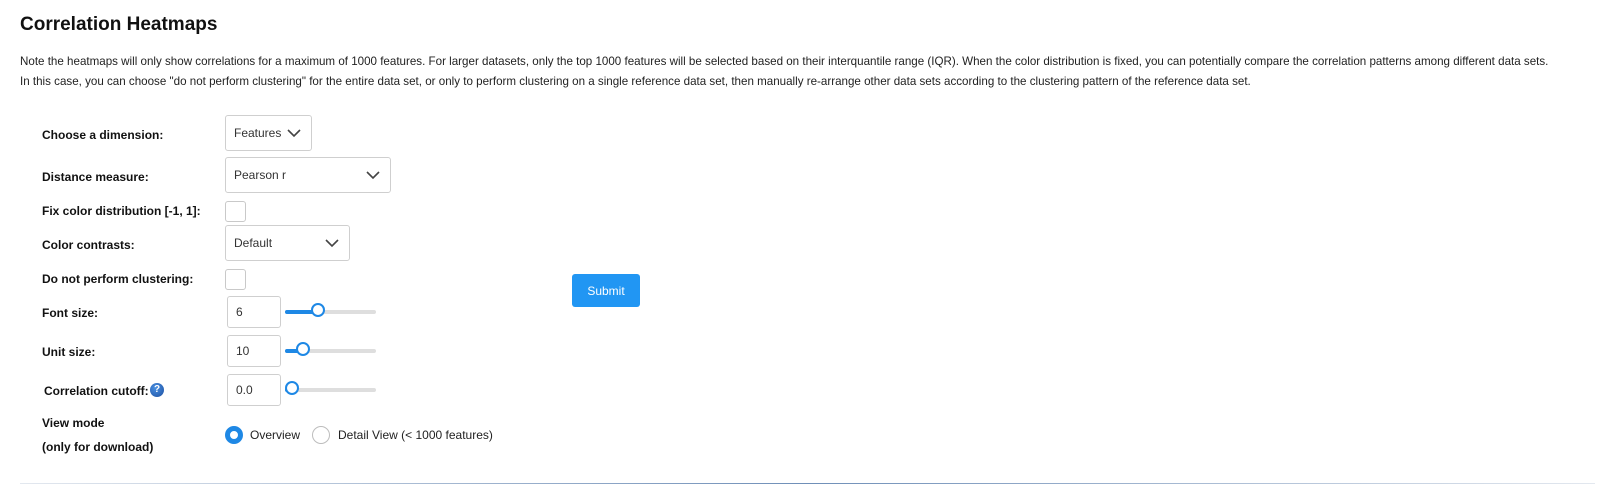 The height and width of the screenshot is (497, 1609). What do you see at coordinates (260, 175) in the screenshot?
I see `distance-value: Pearson r` at bounding box center [260, 175].